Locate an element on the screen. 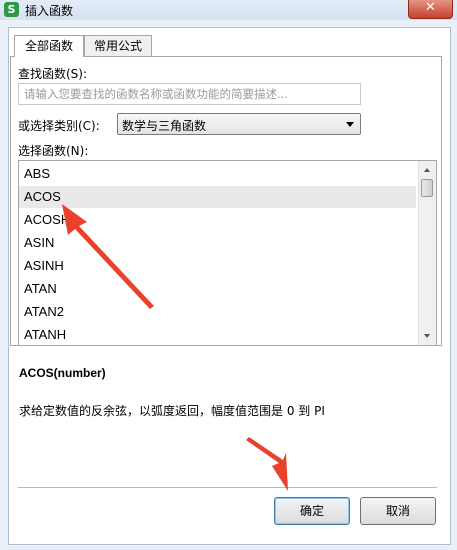 The width and height of the screenshot is (457, 550). scroll-down-icon is located at coordinates (427, 336).